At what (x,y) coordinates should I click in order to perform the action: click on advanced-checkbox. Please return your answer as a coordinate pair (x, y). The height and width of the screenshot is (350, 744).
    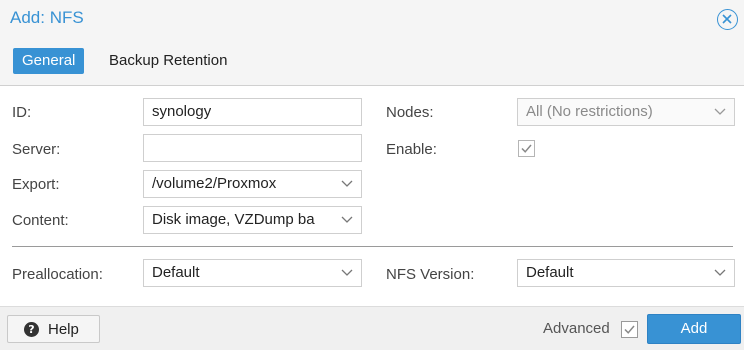
    Looking at the image, I should click on (629, 329).